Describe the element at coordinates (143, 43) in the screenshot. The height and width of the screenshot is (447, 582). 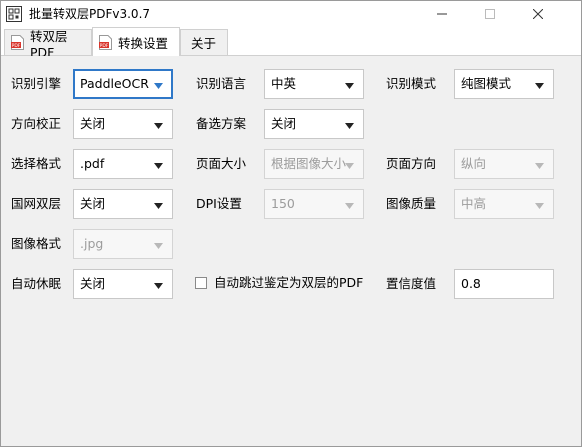
I see `tab-label: 转换设置` at that location.